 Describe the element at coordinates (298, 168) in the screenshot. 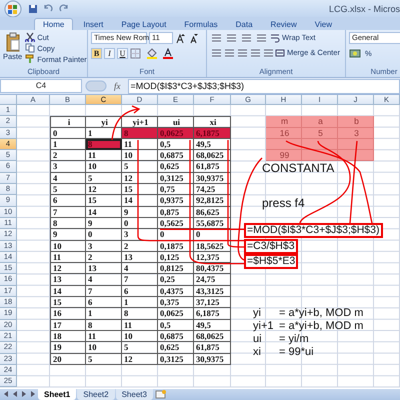

I see `constants-caption: CONSTANTA` at that location.